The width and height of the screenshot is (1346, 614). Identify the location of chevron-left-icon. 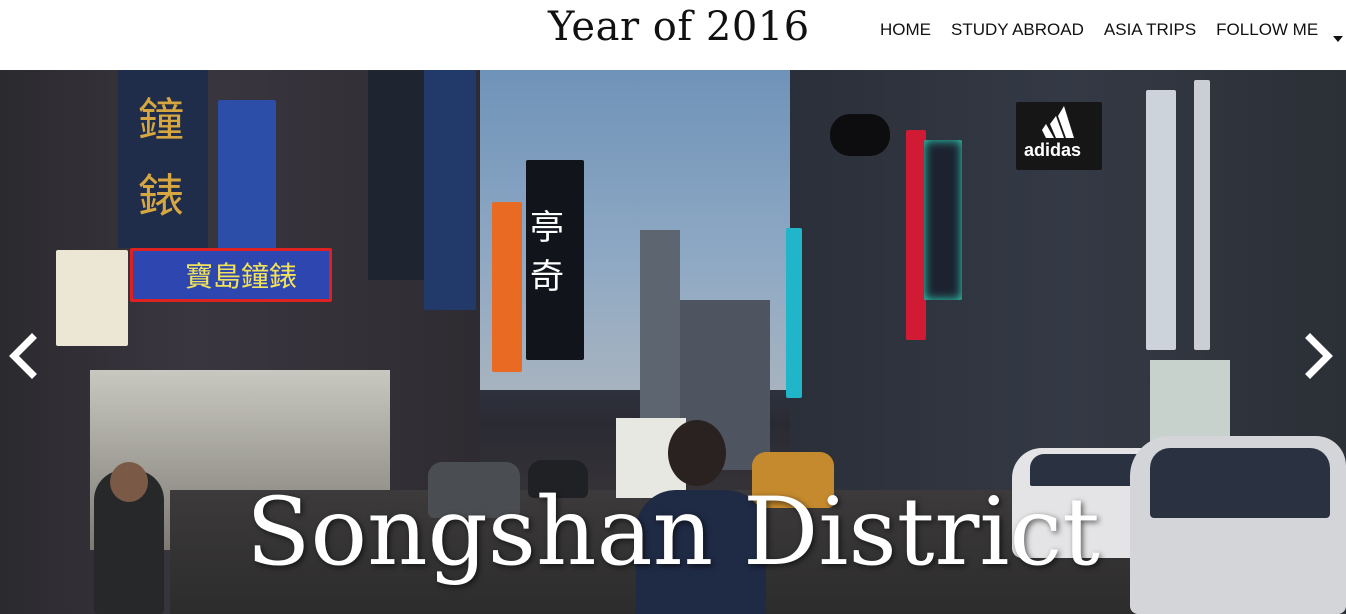
(23, 356).